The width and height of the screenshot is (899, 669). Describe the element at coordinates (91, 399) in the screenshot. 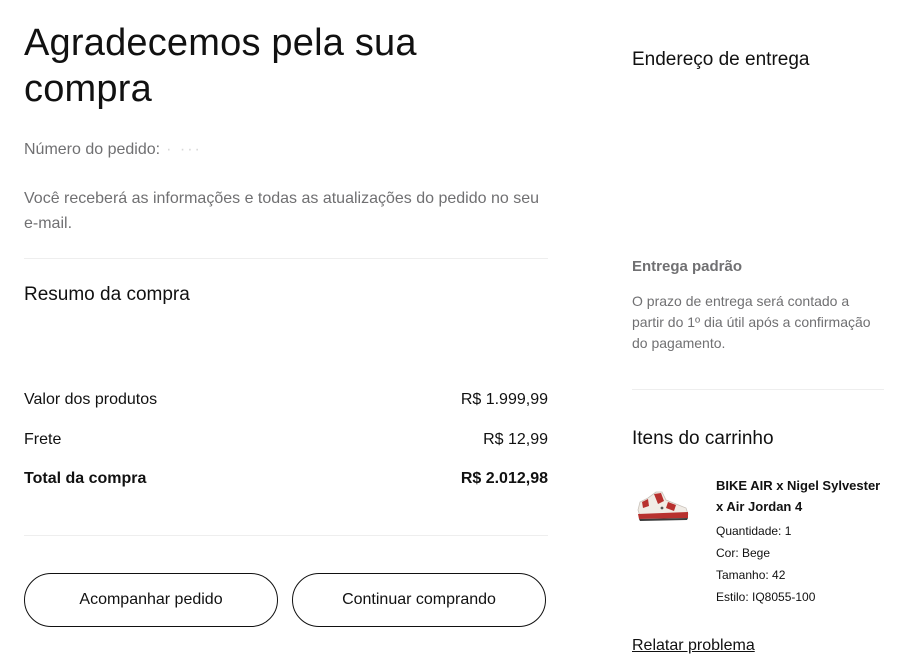

I see `summary-label: Valor dos produtos` at that location.